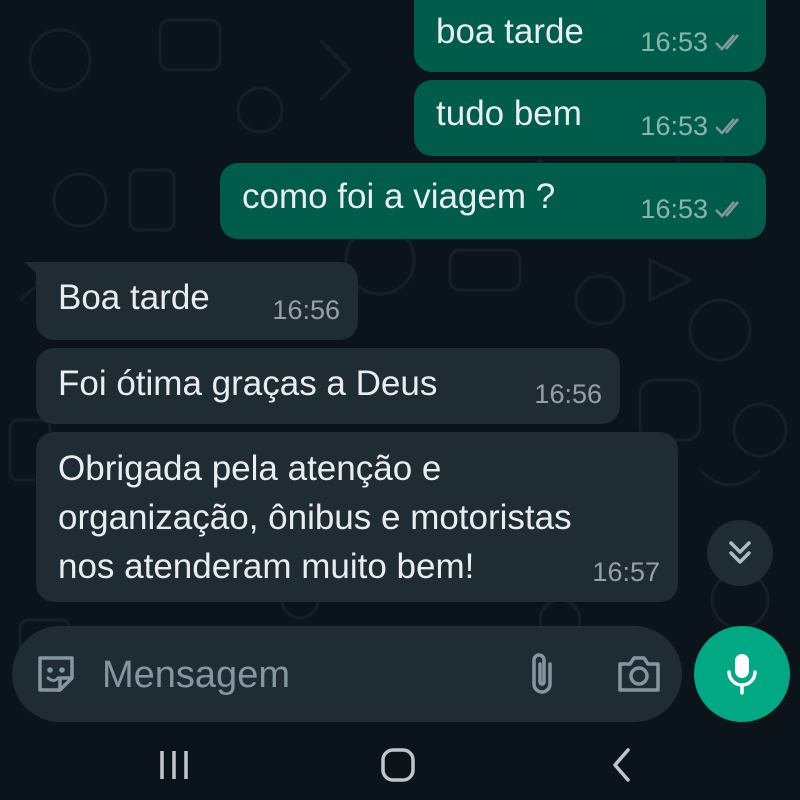  Describe the element at coordinates (248, 383) in the screenshot. I see `message-text: Foi ótima graças a Deus` at that location.